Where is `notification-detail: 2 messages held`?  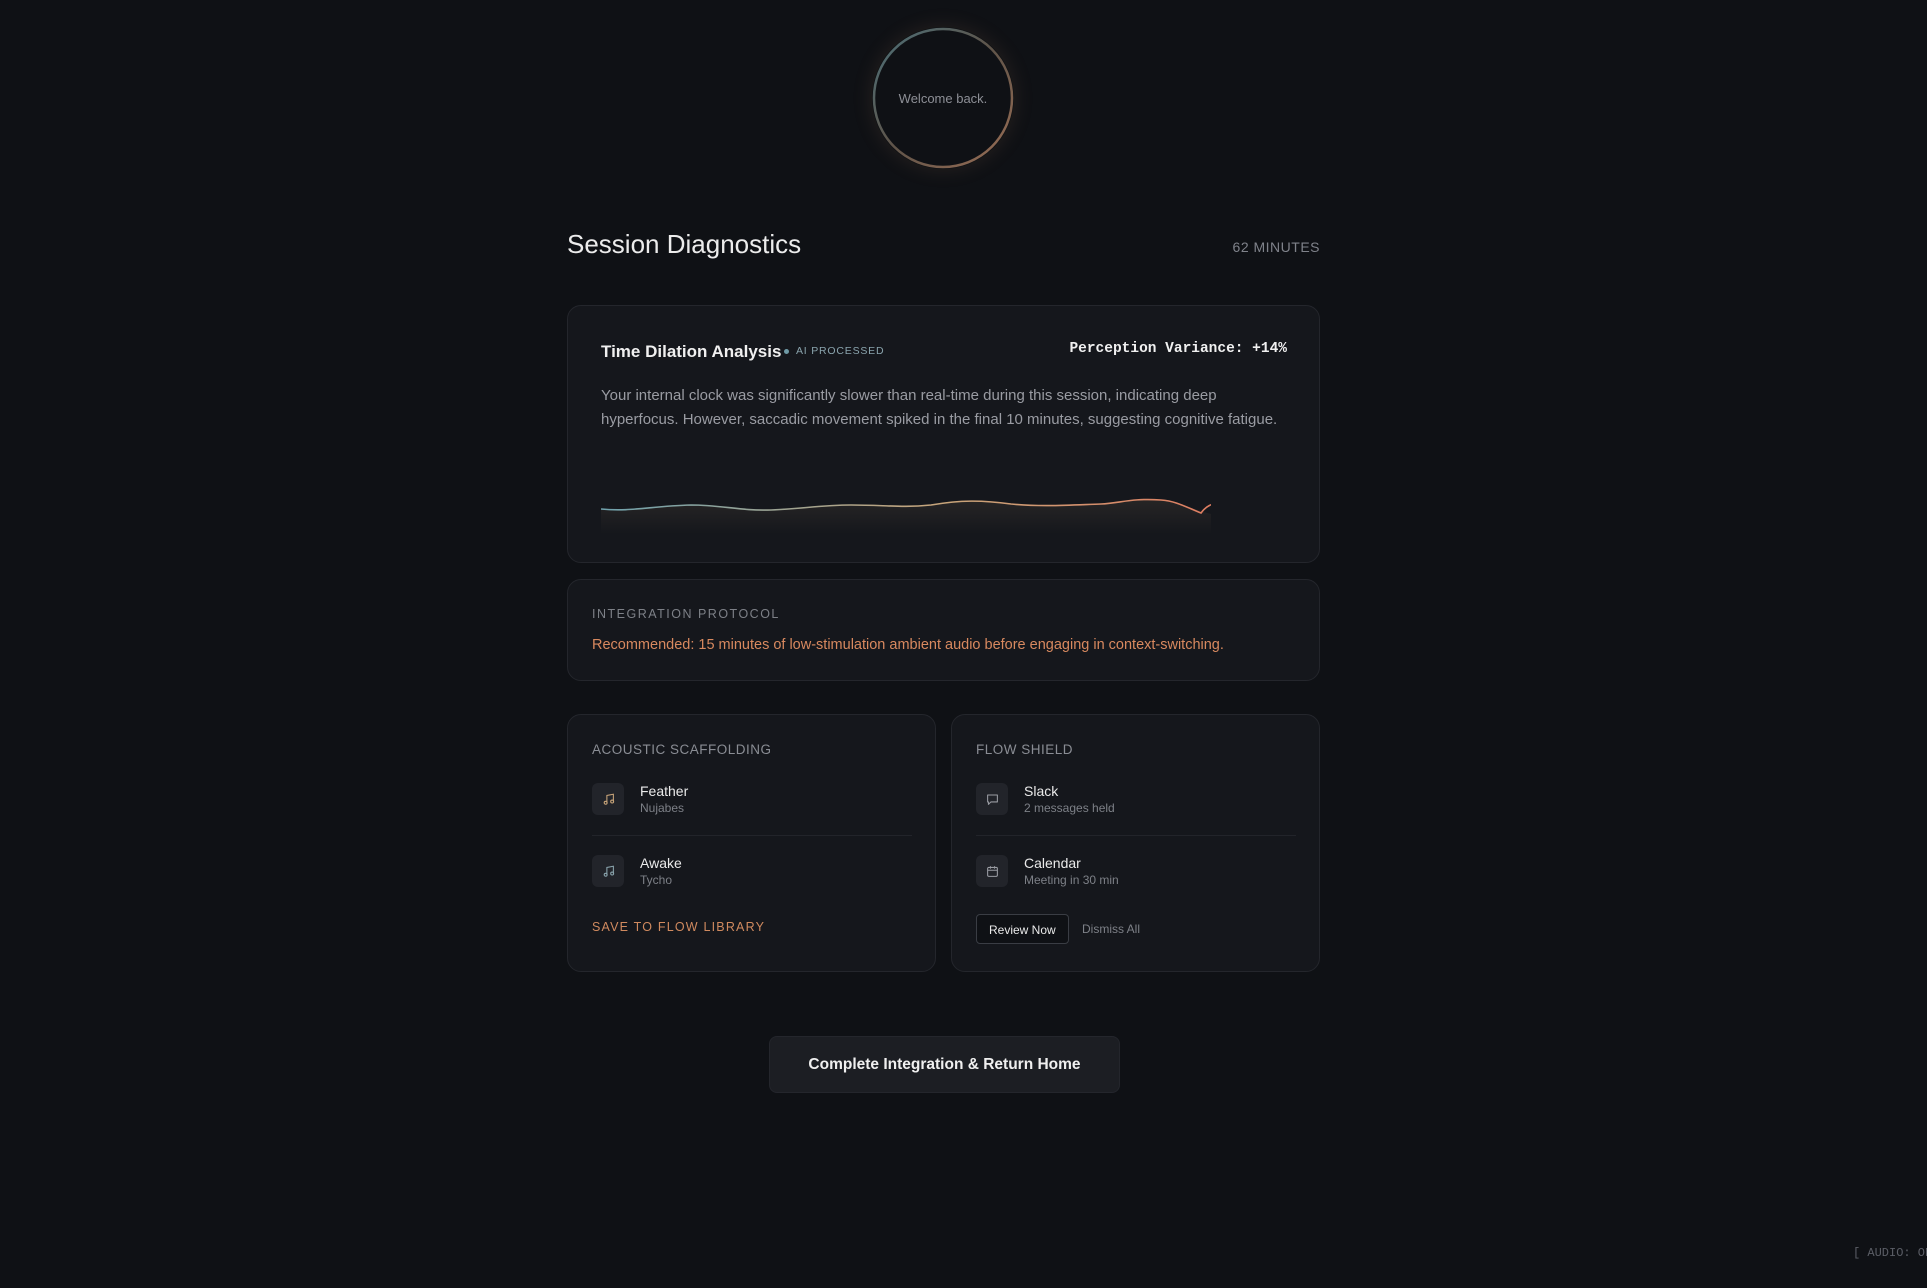 notification-detail: 2 messages held is located at coordinates (1069, 807).